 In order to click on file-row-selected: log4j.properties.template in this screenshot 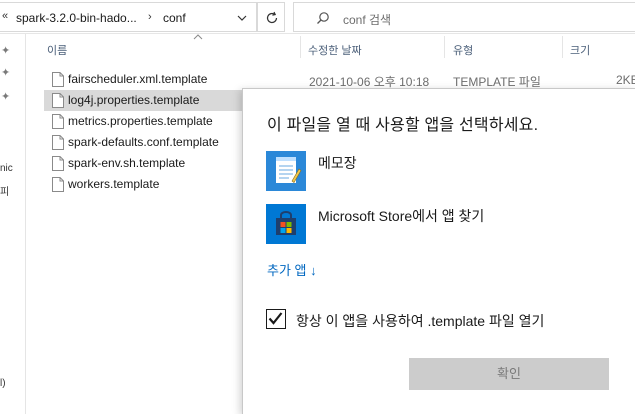, I will do `click(143, 100)`.